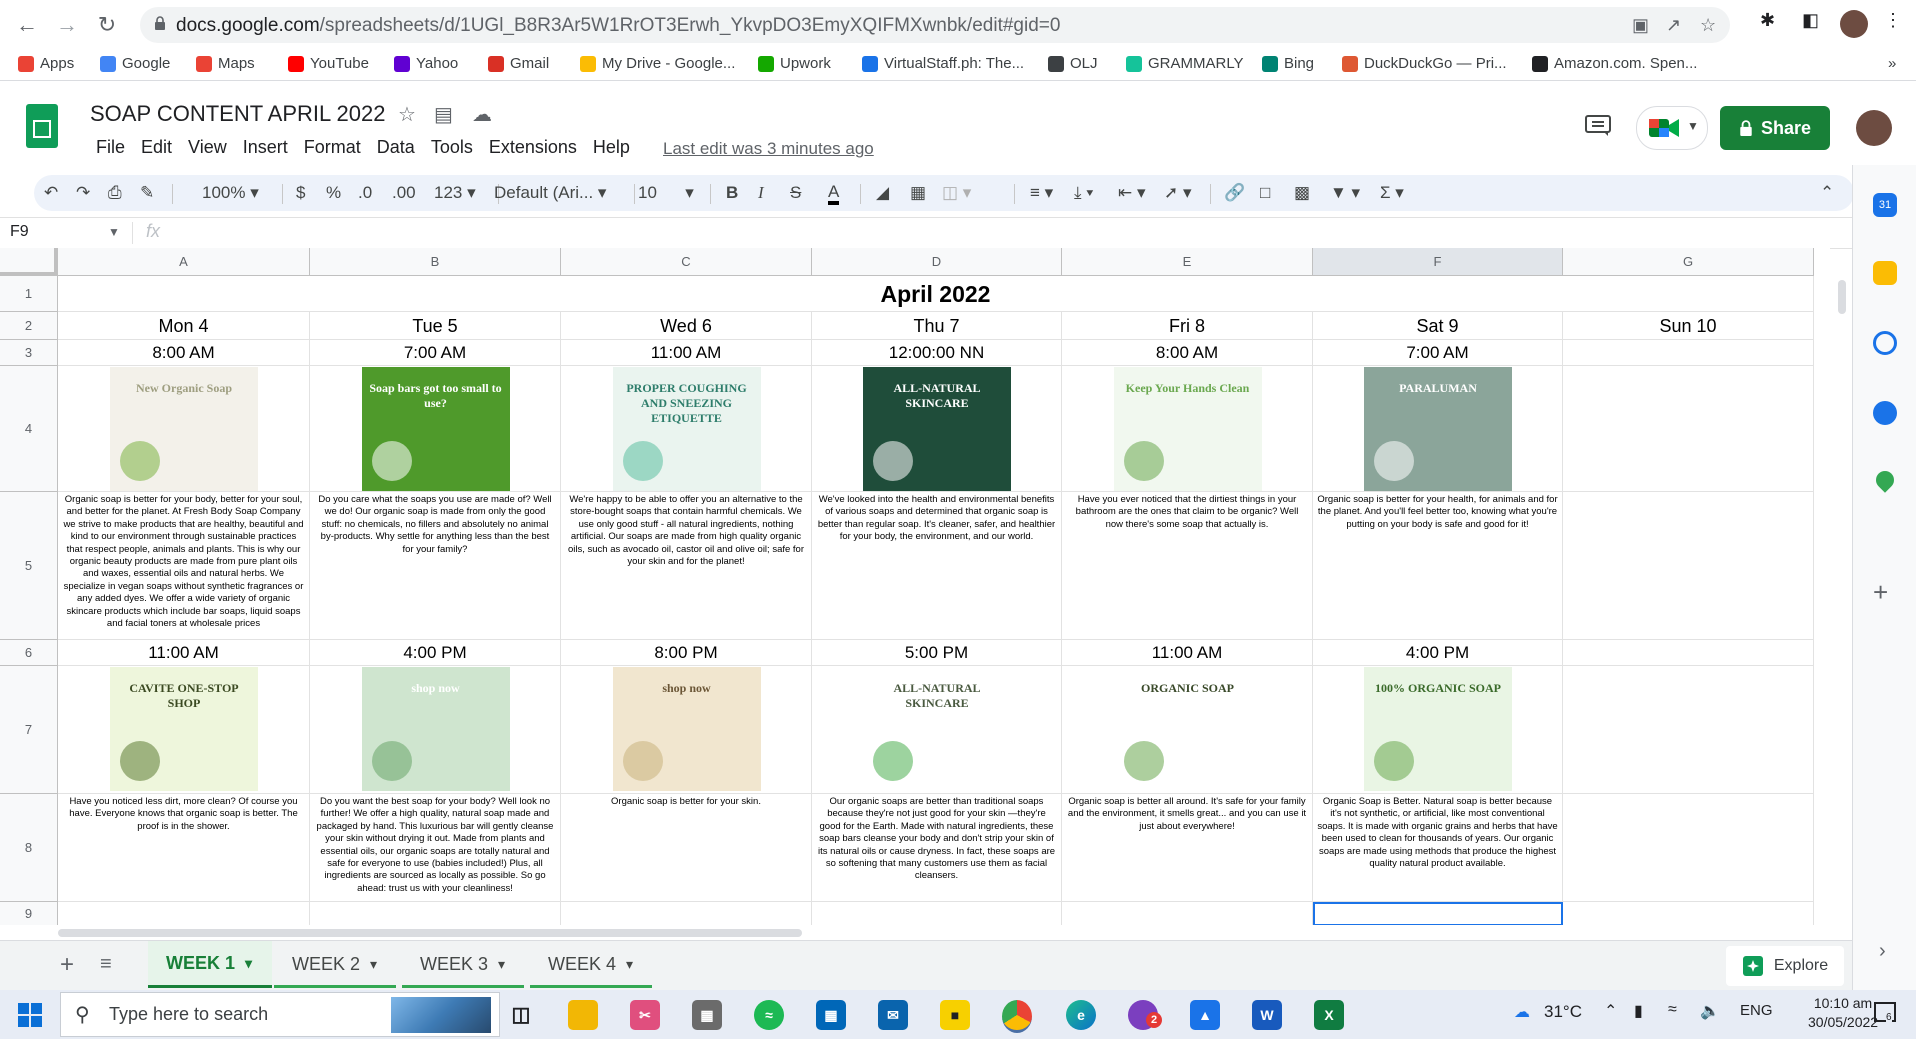 Image resolution: width=1916 pixels, height=1039 pixels. What do you see at coordinates (426, 63) in the screenshot?
I see `bookmark-yahoo: Yahoo` at bounding box center [426, 63].